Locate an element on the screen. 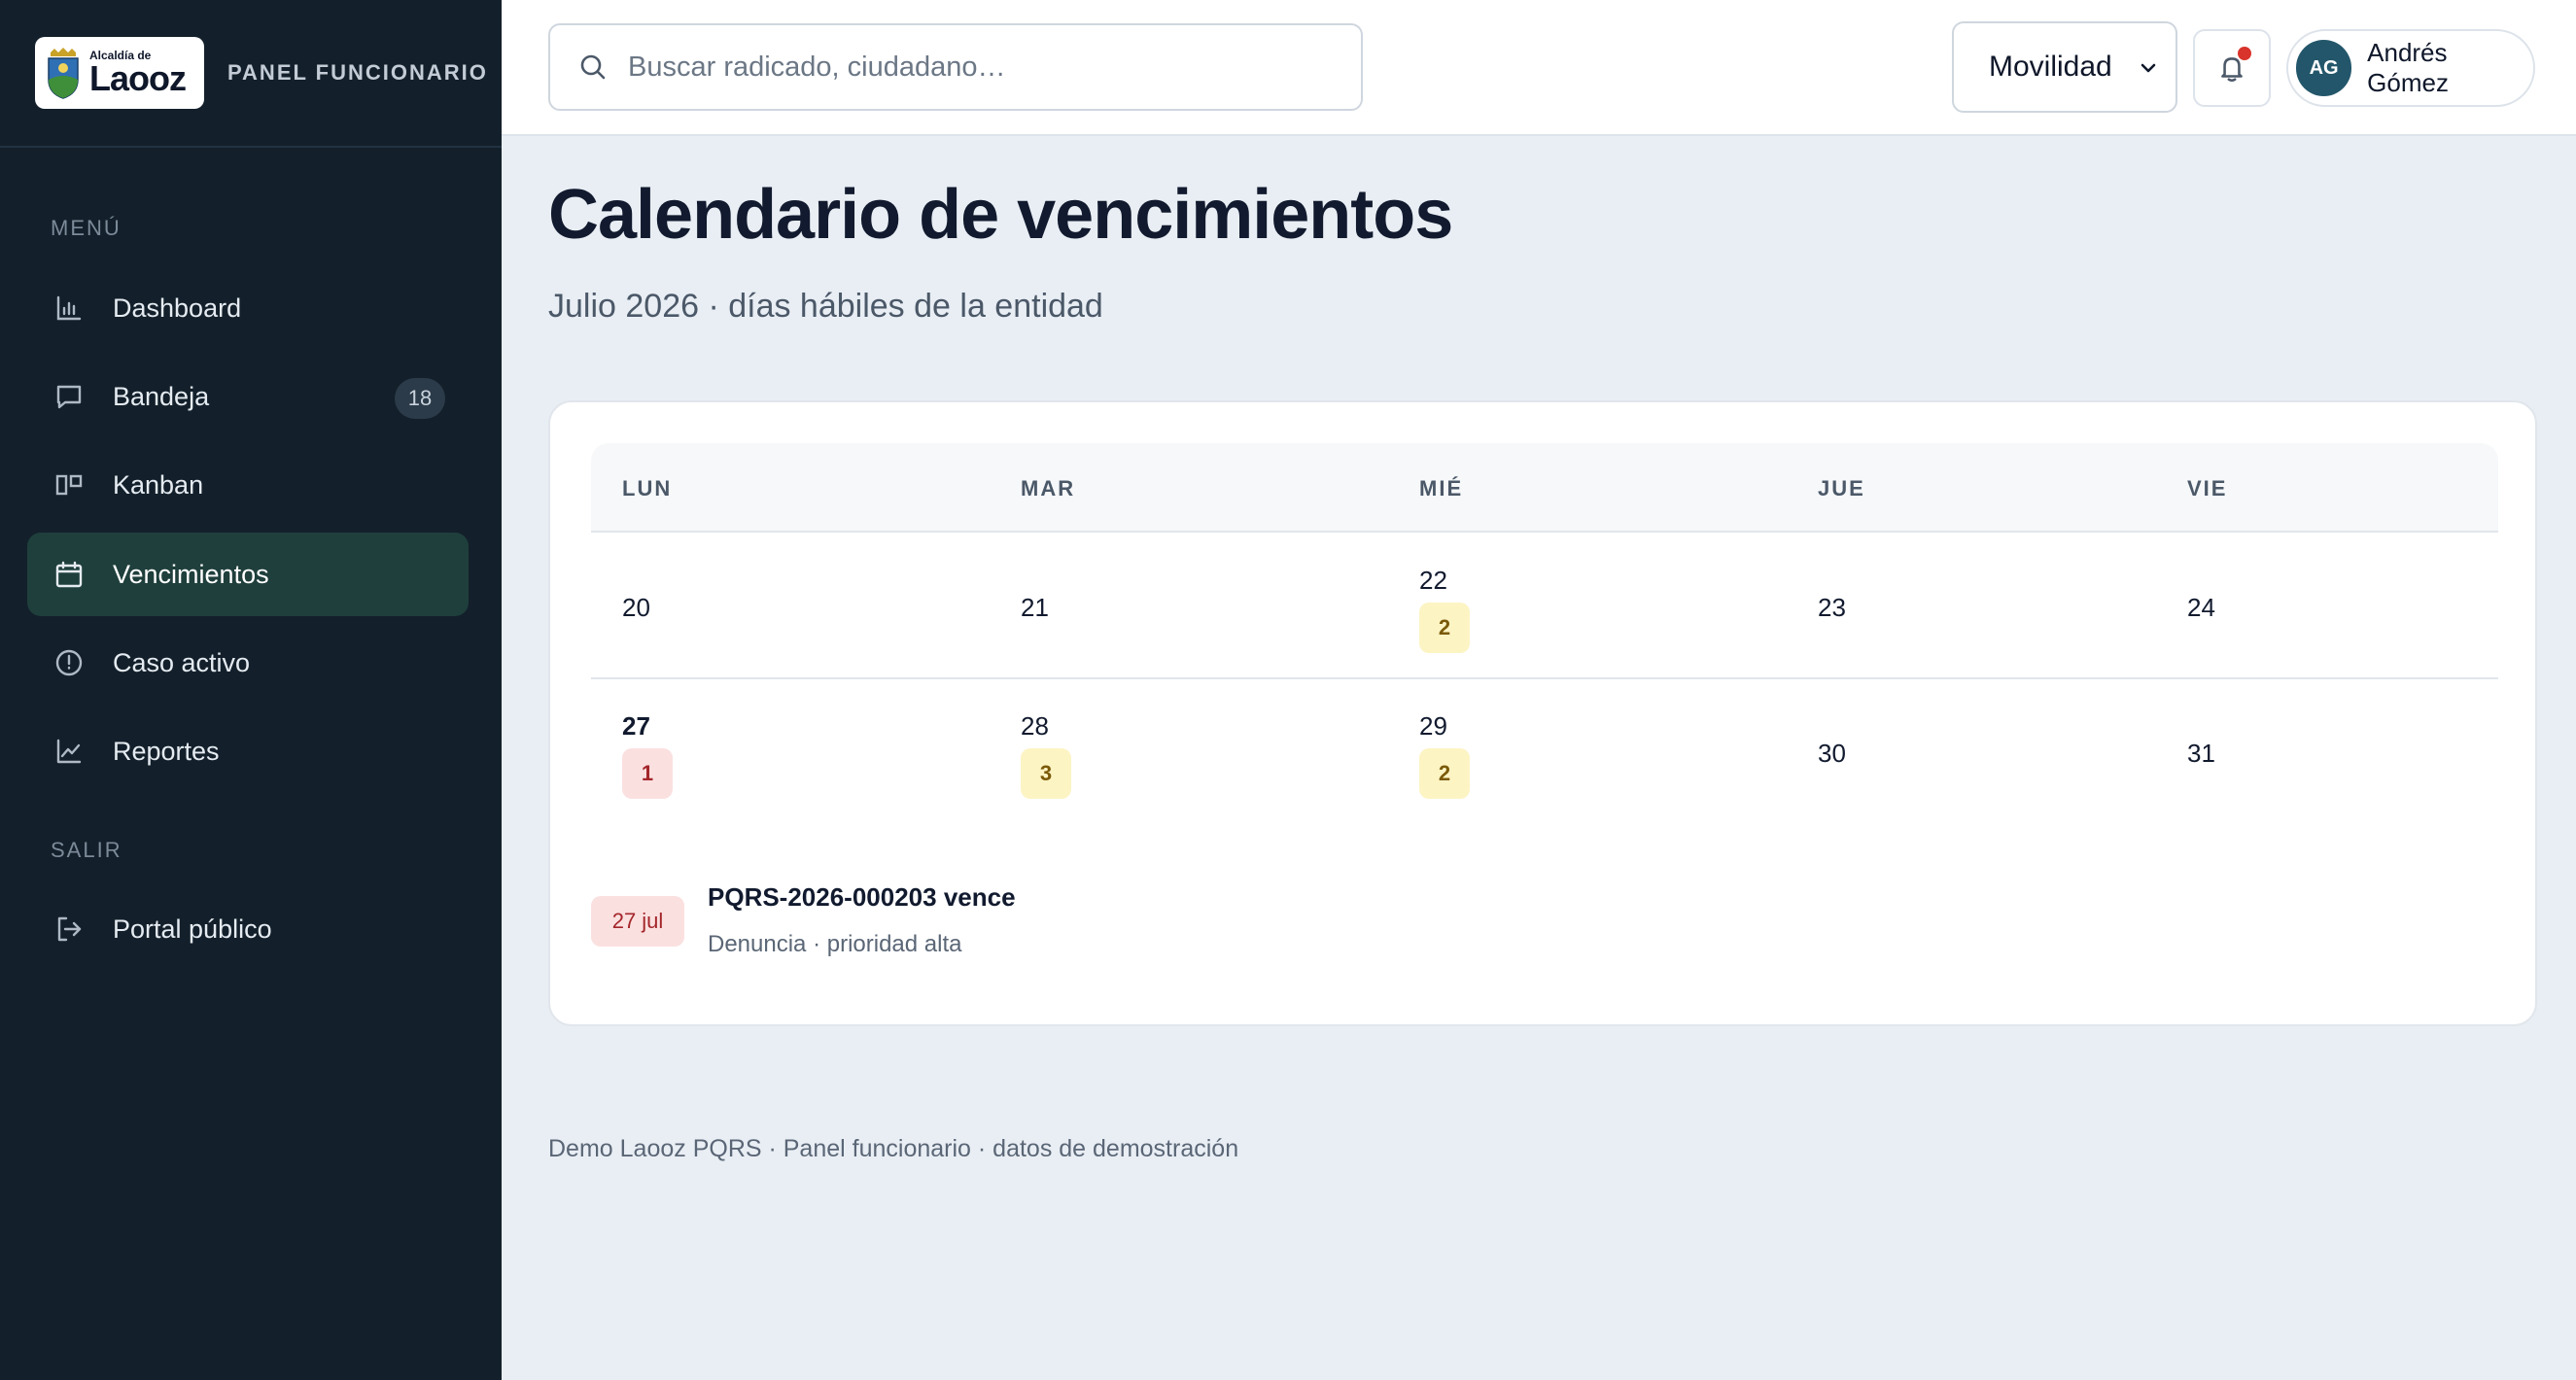 Image resolution: width=2576 pixels, height=1380 pixels. dependency-select: Movilidad is located at coordinates (2064, 67).